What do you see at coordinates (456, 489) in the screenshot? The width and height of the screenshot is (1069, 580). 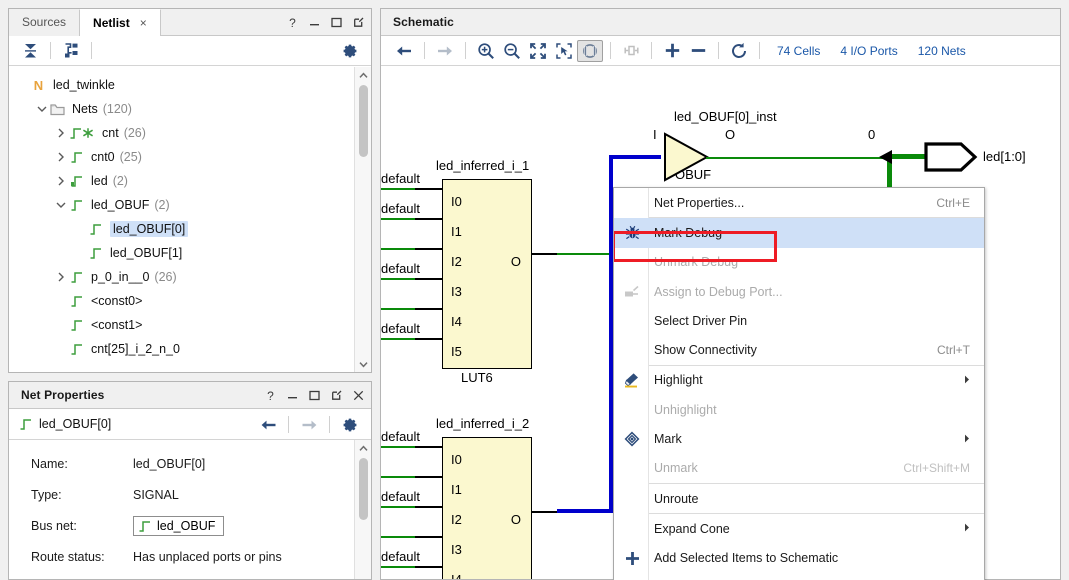 I see `lut2-pin-I1: I1` at bounding box center [456, 489].